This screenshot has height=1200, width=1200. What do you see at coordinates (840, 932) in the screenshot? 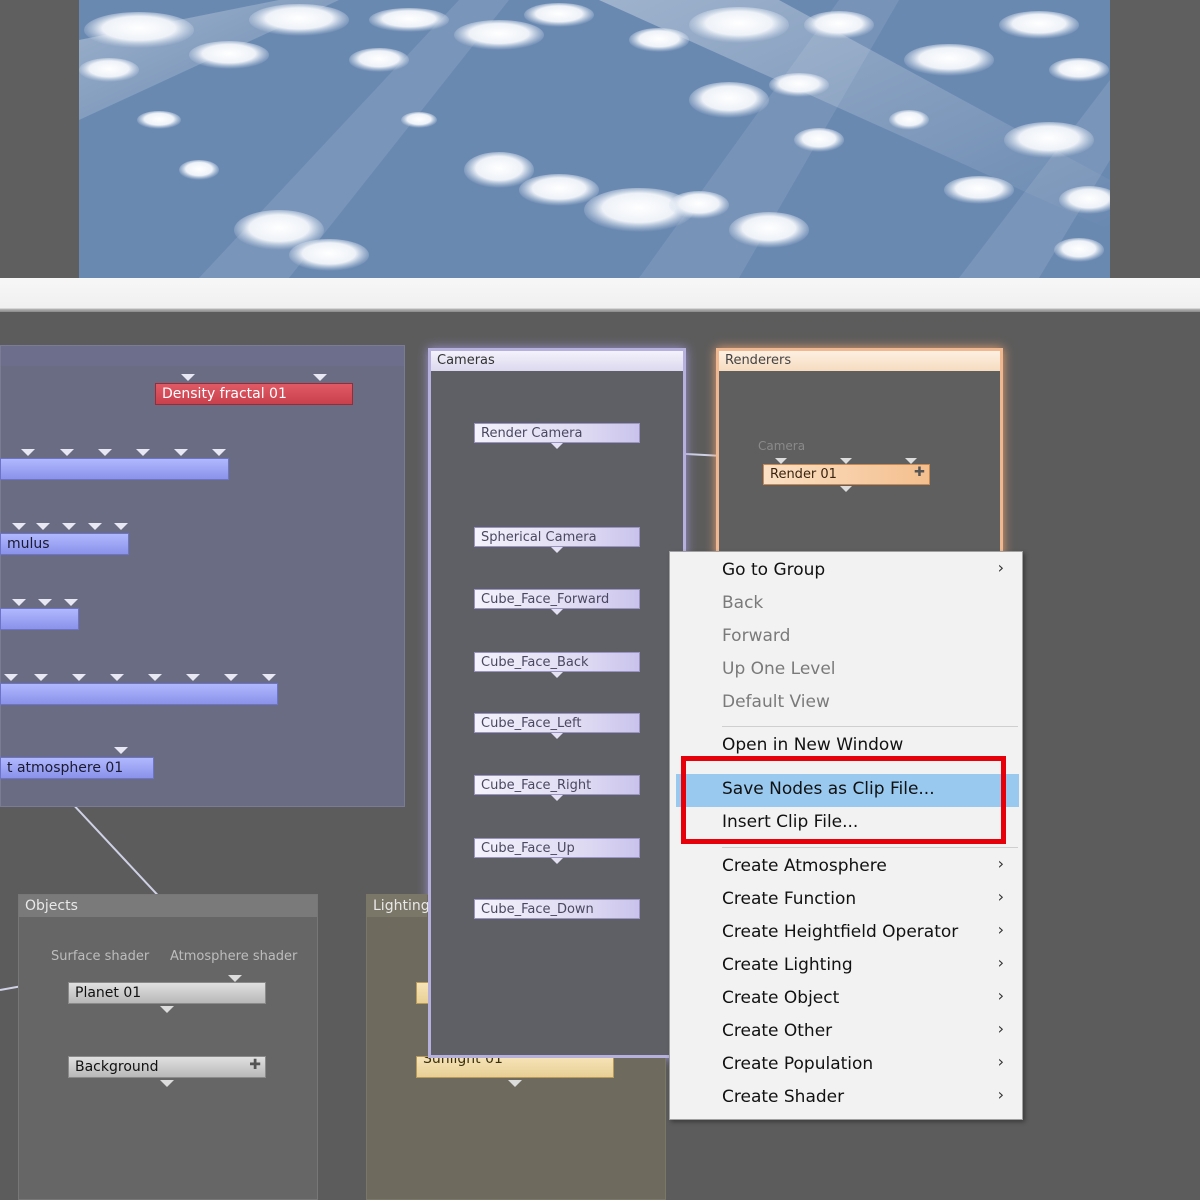
I see `menu-item-label: Create Heightfield Operator` at bounding box center [840, 932].